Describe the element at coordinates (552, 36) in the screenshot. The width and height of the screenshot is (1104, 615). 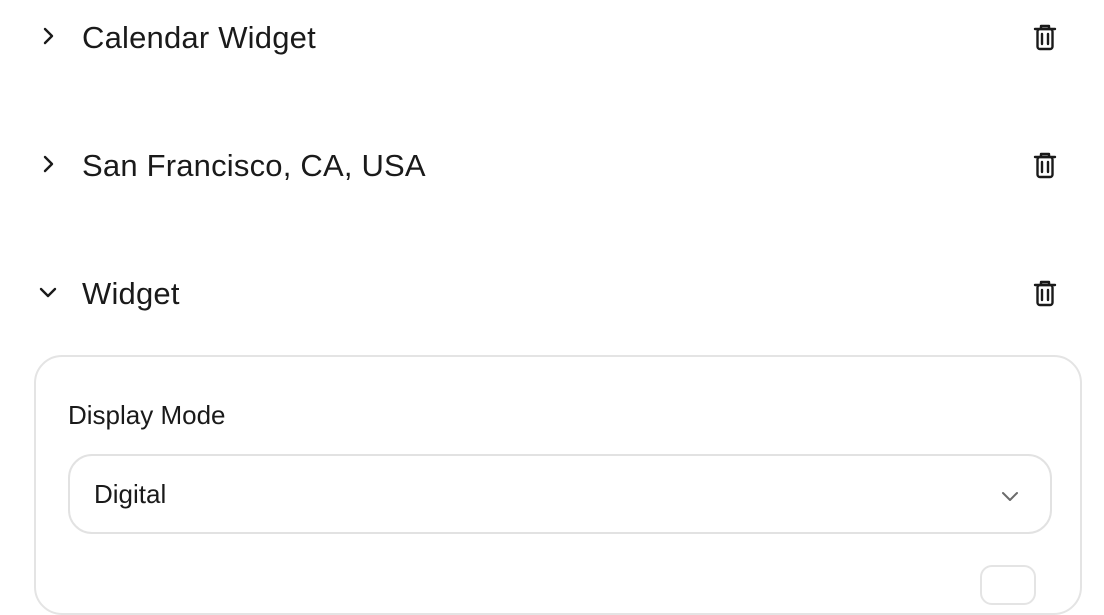
I see `list-item-calendar-widget: Calendar Widget` at that location.